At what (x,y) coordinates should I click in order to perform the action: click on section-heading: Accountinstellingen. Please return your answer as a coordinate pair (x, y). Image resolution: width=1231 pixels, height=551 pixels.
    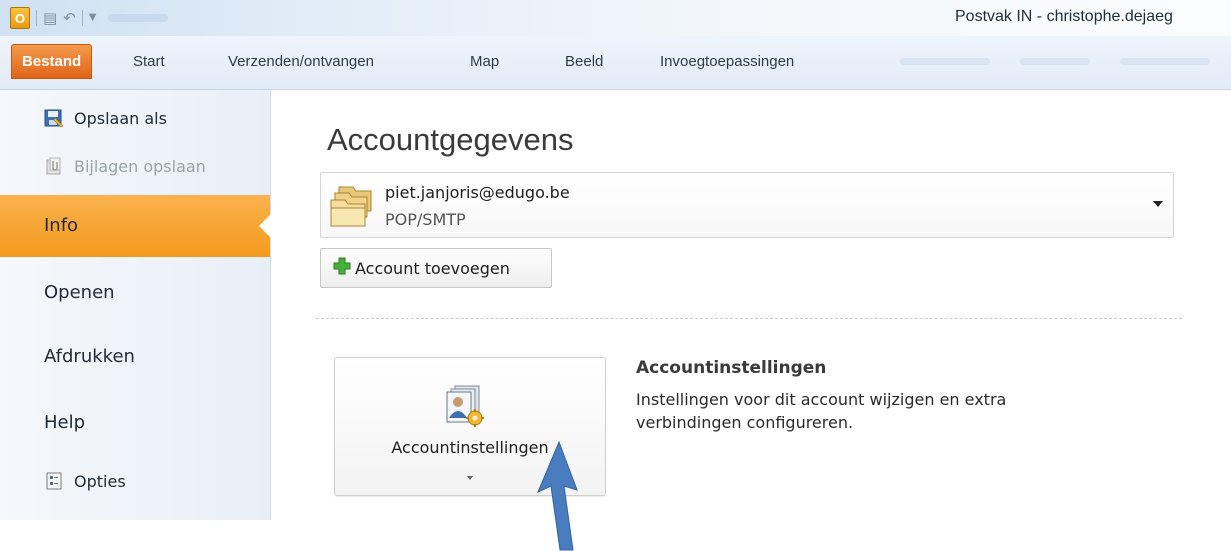
    Looking at the image, I should click on (731, 368).